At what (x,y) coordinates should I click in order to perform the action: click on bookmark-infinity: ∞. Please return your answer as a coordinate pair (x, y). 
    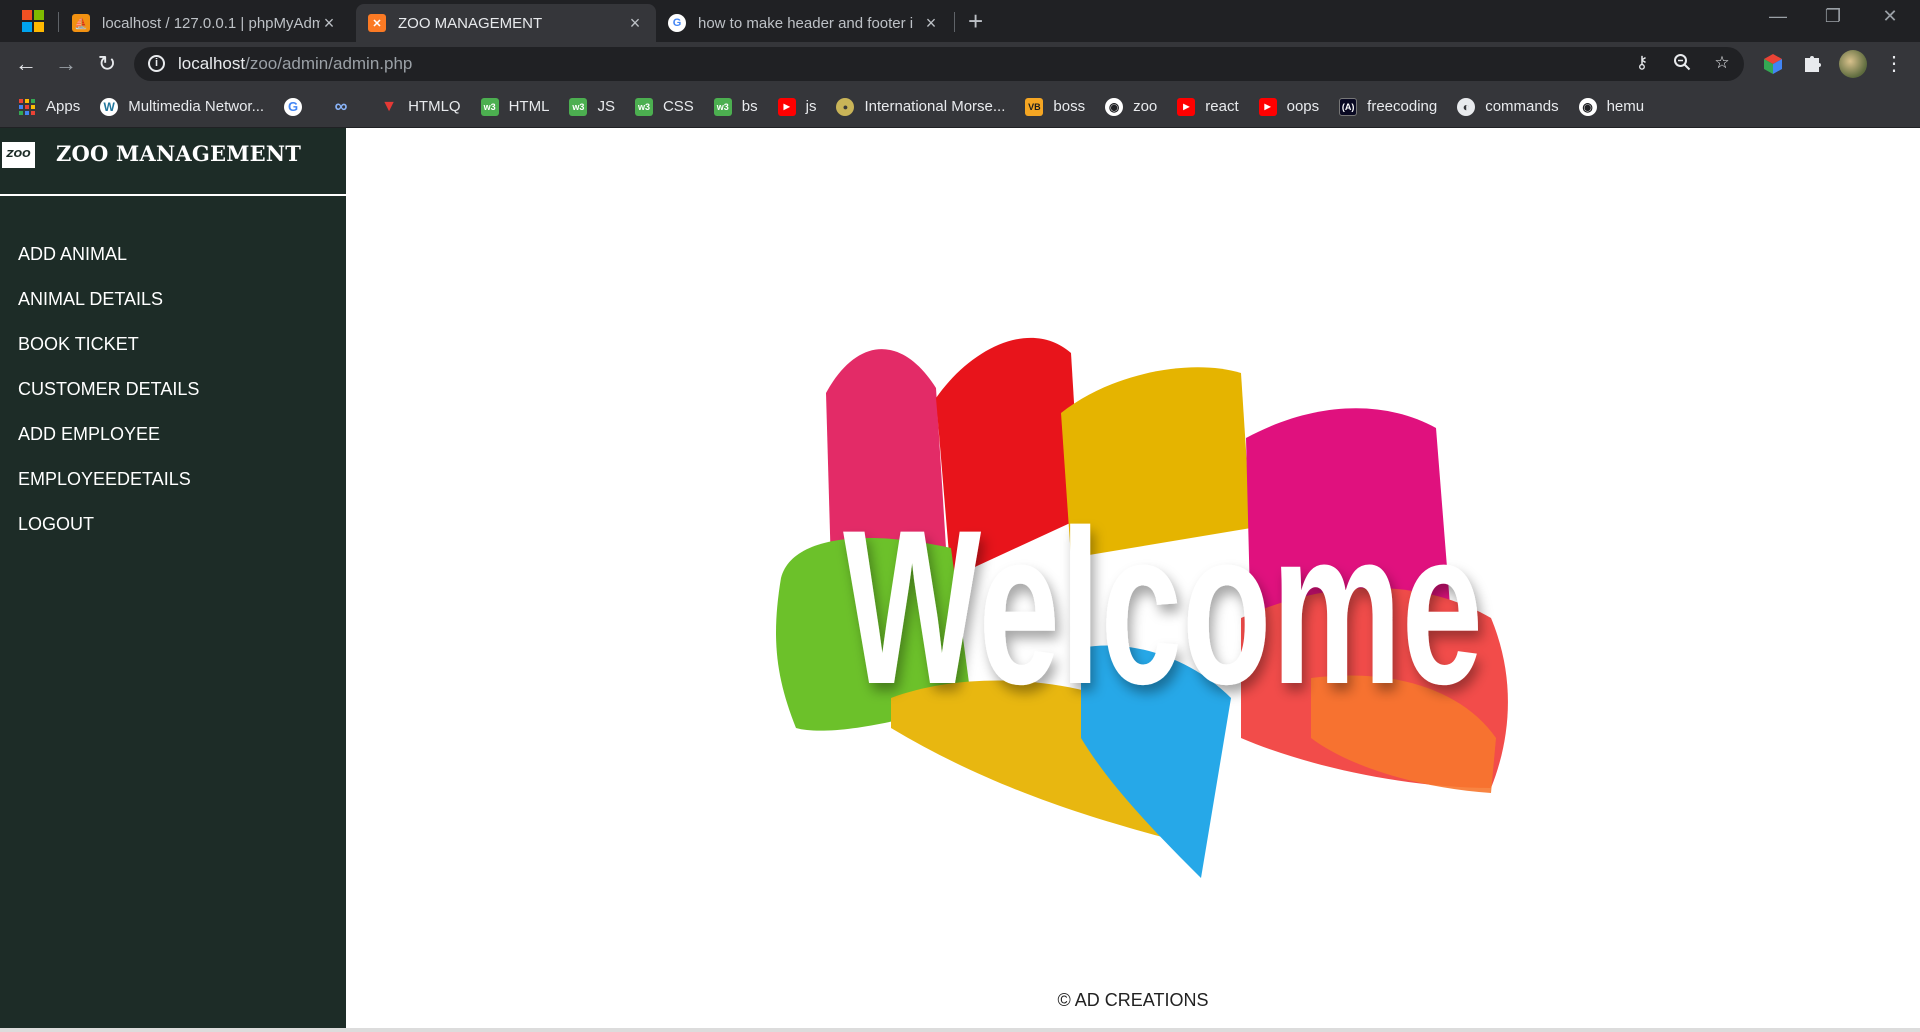
    Looking at the image, I should click on (346, 106).